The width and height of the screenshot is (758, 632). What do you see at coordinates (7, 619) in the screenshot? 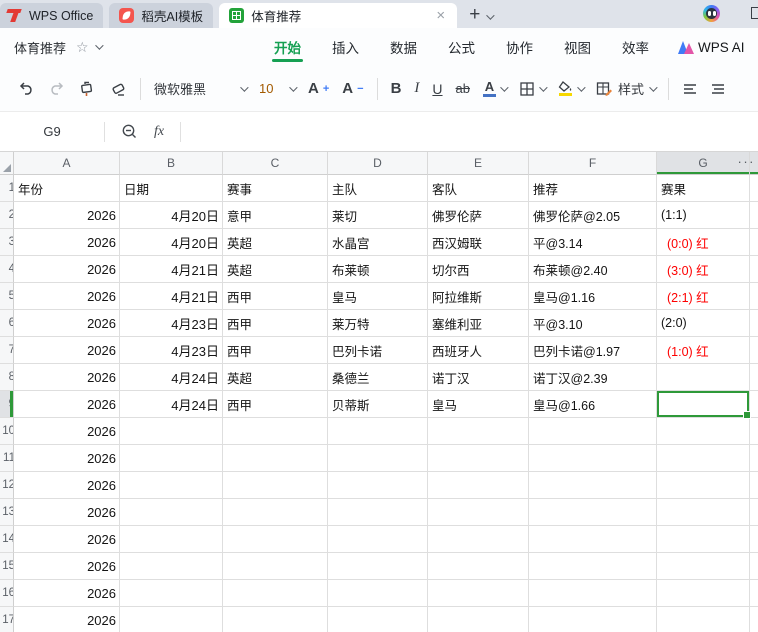
I see `row-header-17: 17` at bounding box center [7, 619].